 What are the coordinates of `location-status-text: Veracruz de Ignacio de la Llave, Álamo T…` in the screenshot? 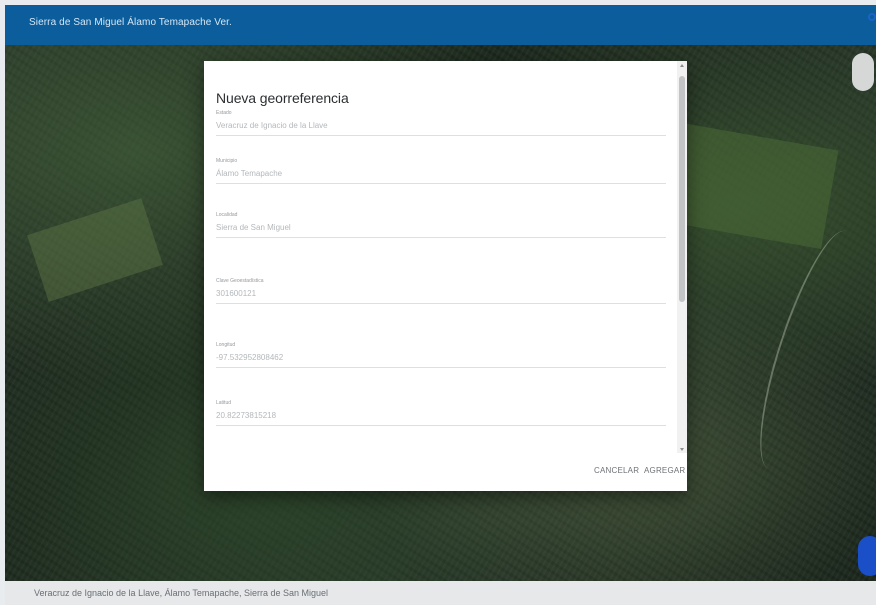 It's located at (181, 593).